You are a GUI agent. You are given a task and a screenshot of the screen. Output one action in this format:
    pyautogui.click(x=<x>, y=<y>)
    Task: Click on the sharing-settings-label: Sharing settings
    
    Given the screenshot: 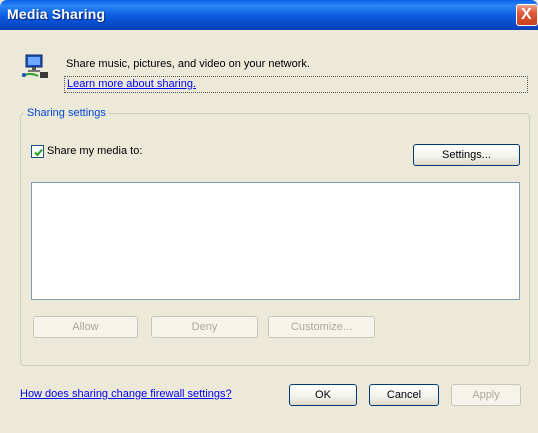 What is the action you would take?
    pyautogui.click(x=66, y=113)
    